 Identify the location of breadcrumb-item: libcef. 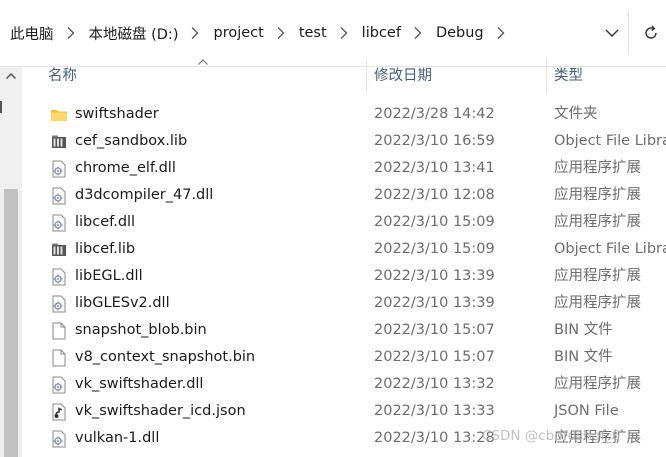
(378, 33).